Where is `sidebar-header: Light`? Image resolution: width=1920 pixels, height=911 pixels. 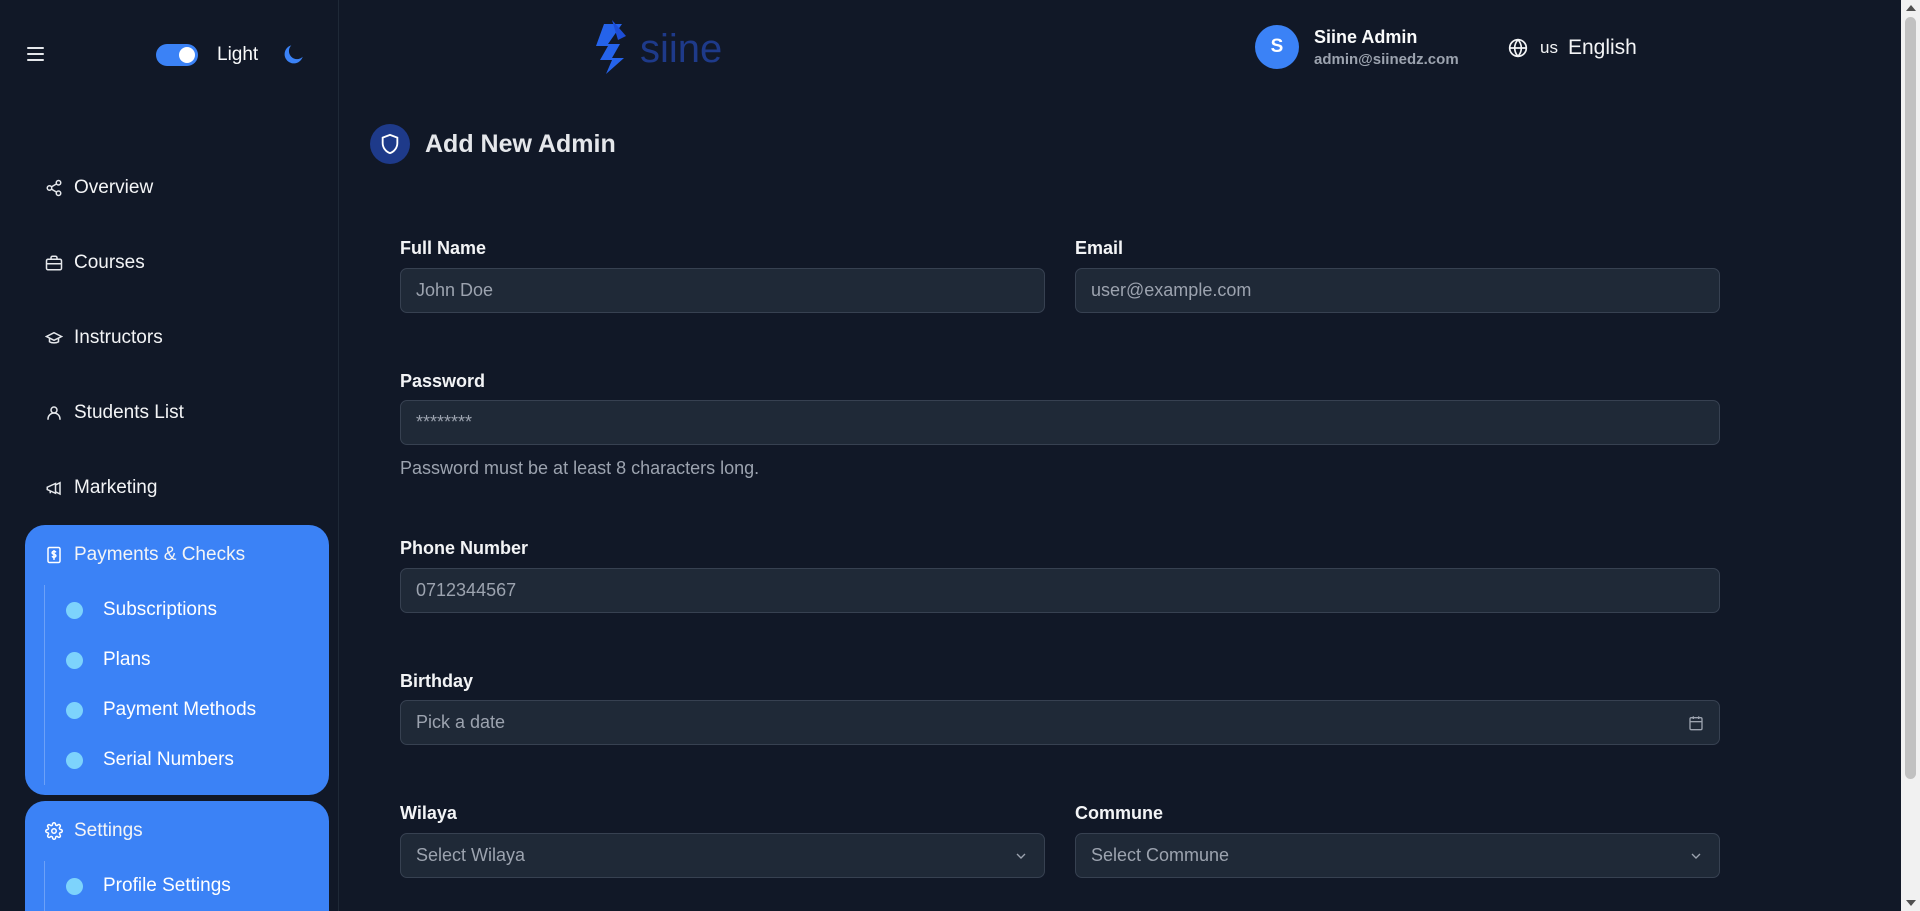
sidebar-header: Light is located at coordinates (169, 55).